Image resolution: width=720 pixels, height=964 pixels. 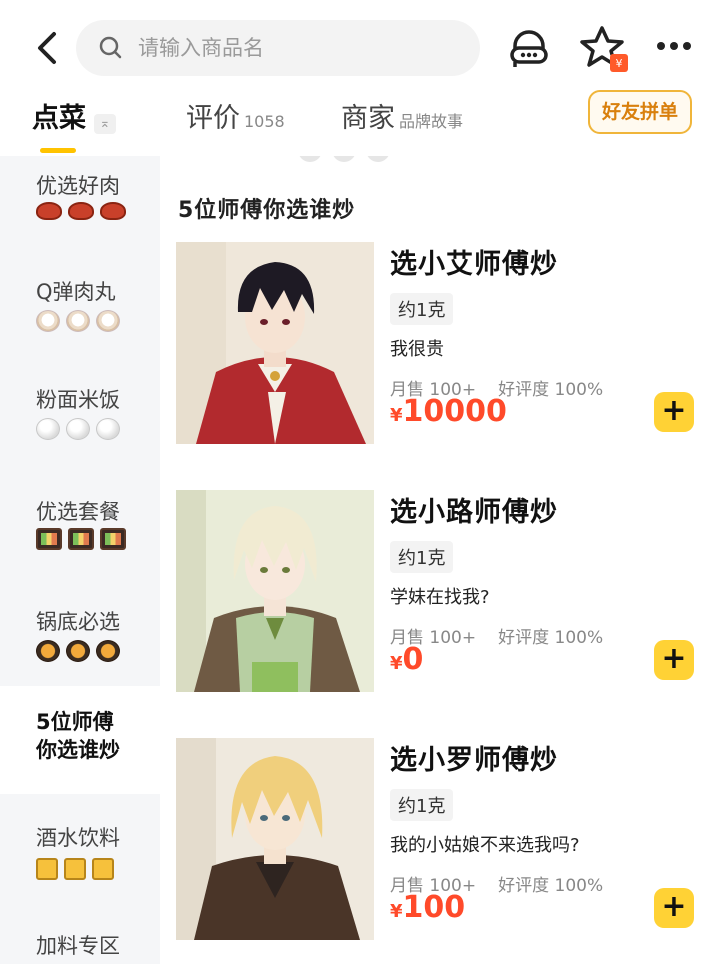 What do you see at coordinates (105, 124) in the screenshot?
I see `collapse-icon: ⌅` at bounding box center [105, 124].